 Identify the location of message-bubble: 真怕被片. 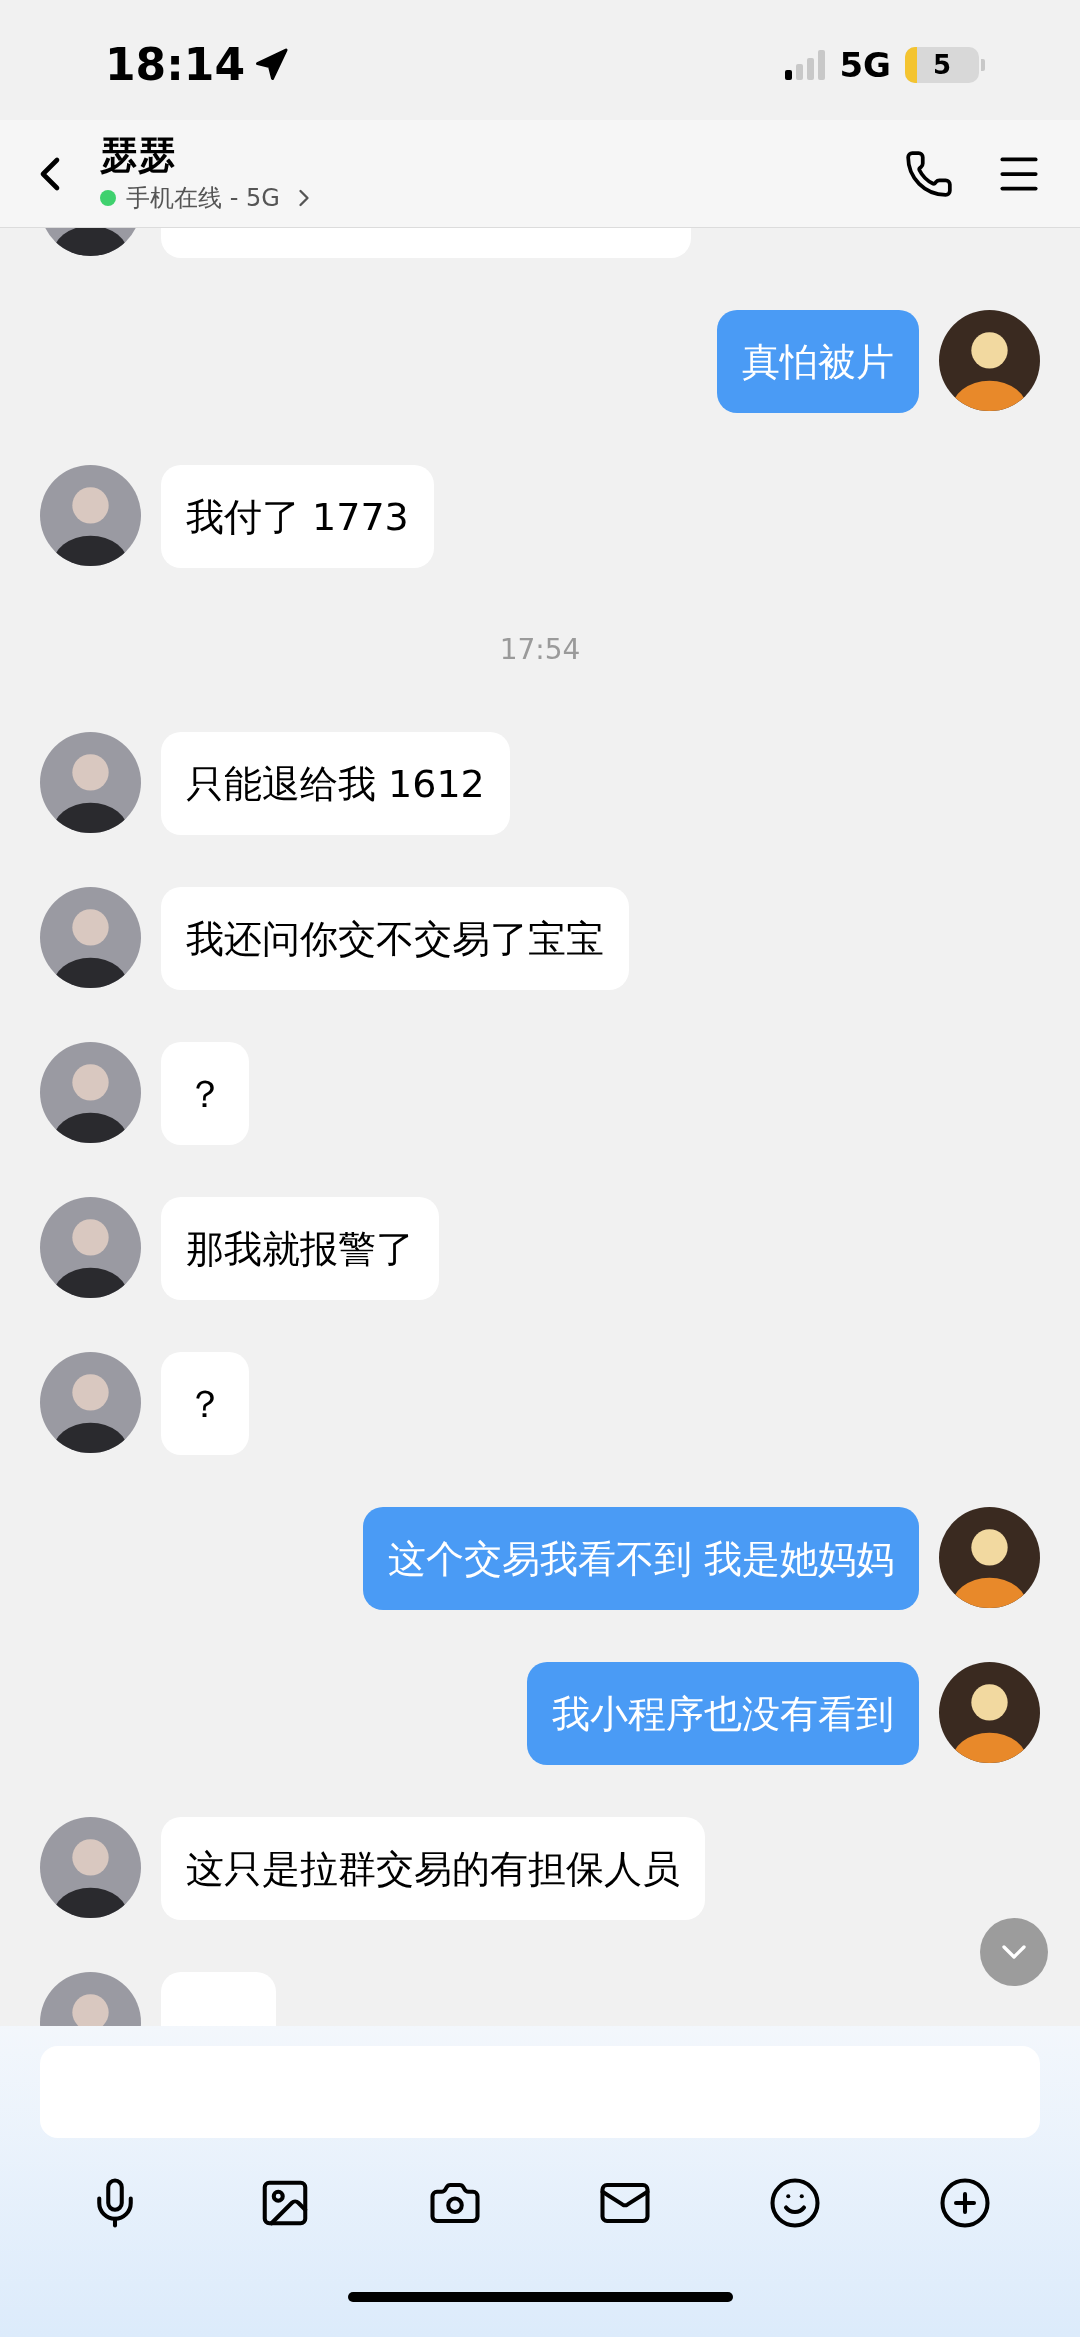
(818, 361).